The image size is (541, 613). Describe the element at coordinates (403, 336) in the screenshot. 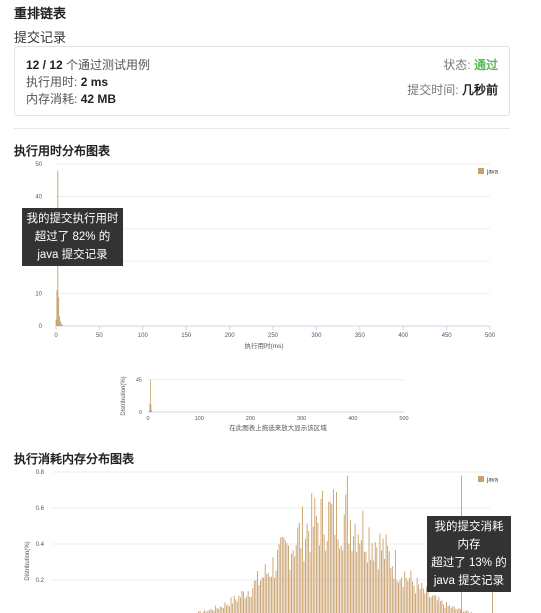

I see `runtime-x-tick: 400` at that location.